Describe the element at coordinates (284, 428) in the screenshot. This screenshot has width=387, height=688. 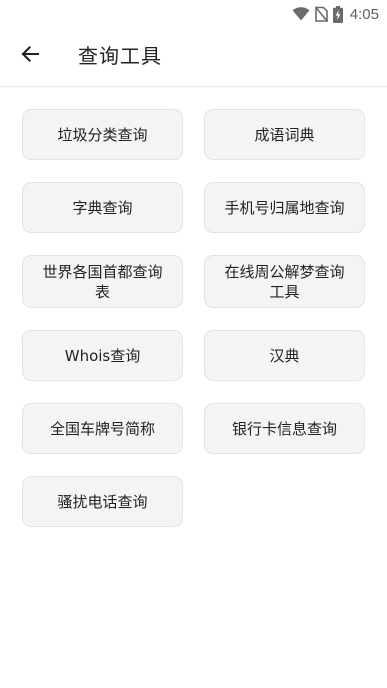
I see `bank-card-button: 银行卡信息查询` at that location.